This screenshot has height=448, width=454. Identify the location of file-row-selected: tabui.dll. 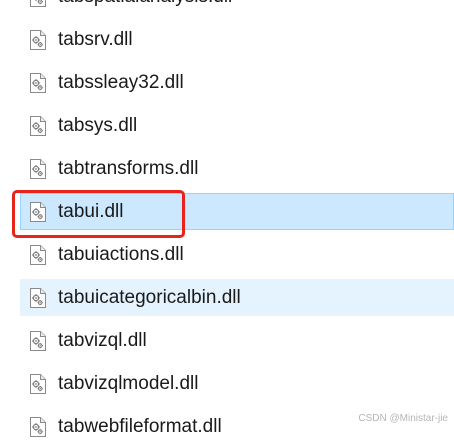
(227, 211).